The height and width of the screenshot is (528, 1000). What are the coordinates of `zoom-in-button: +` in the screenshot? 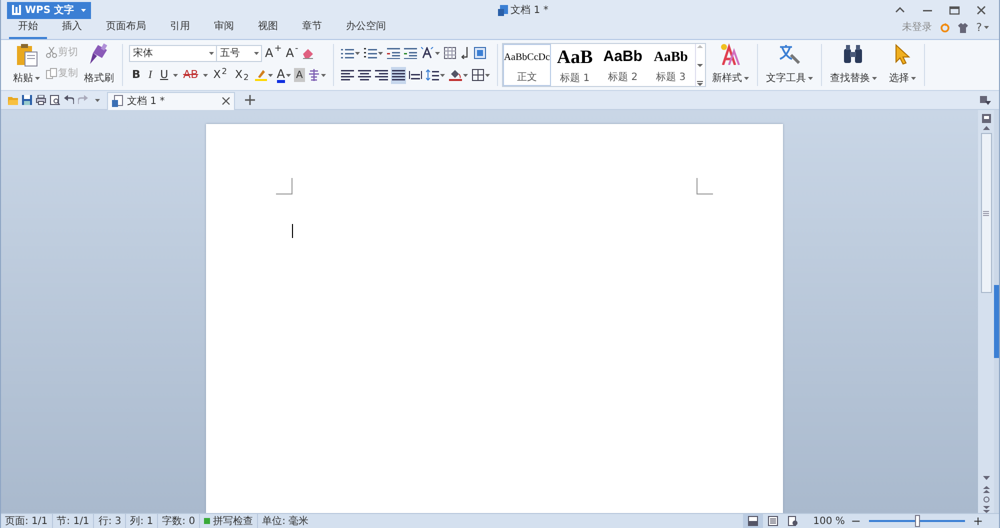 It's located at (977, 521).